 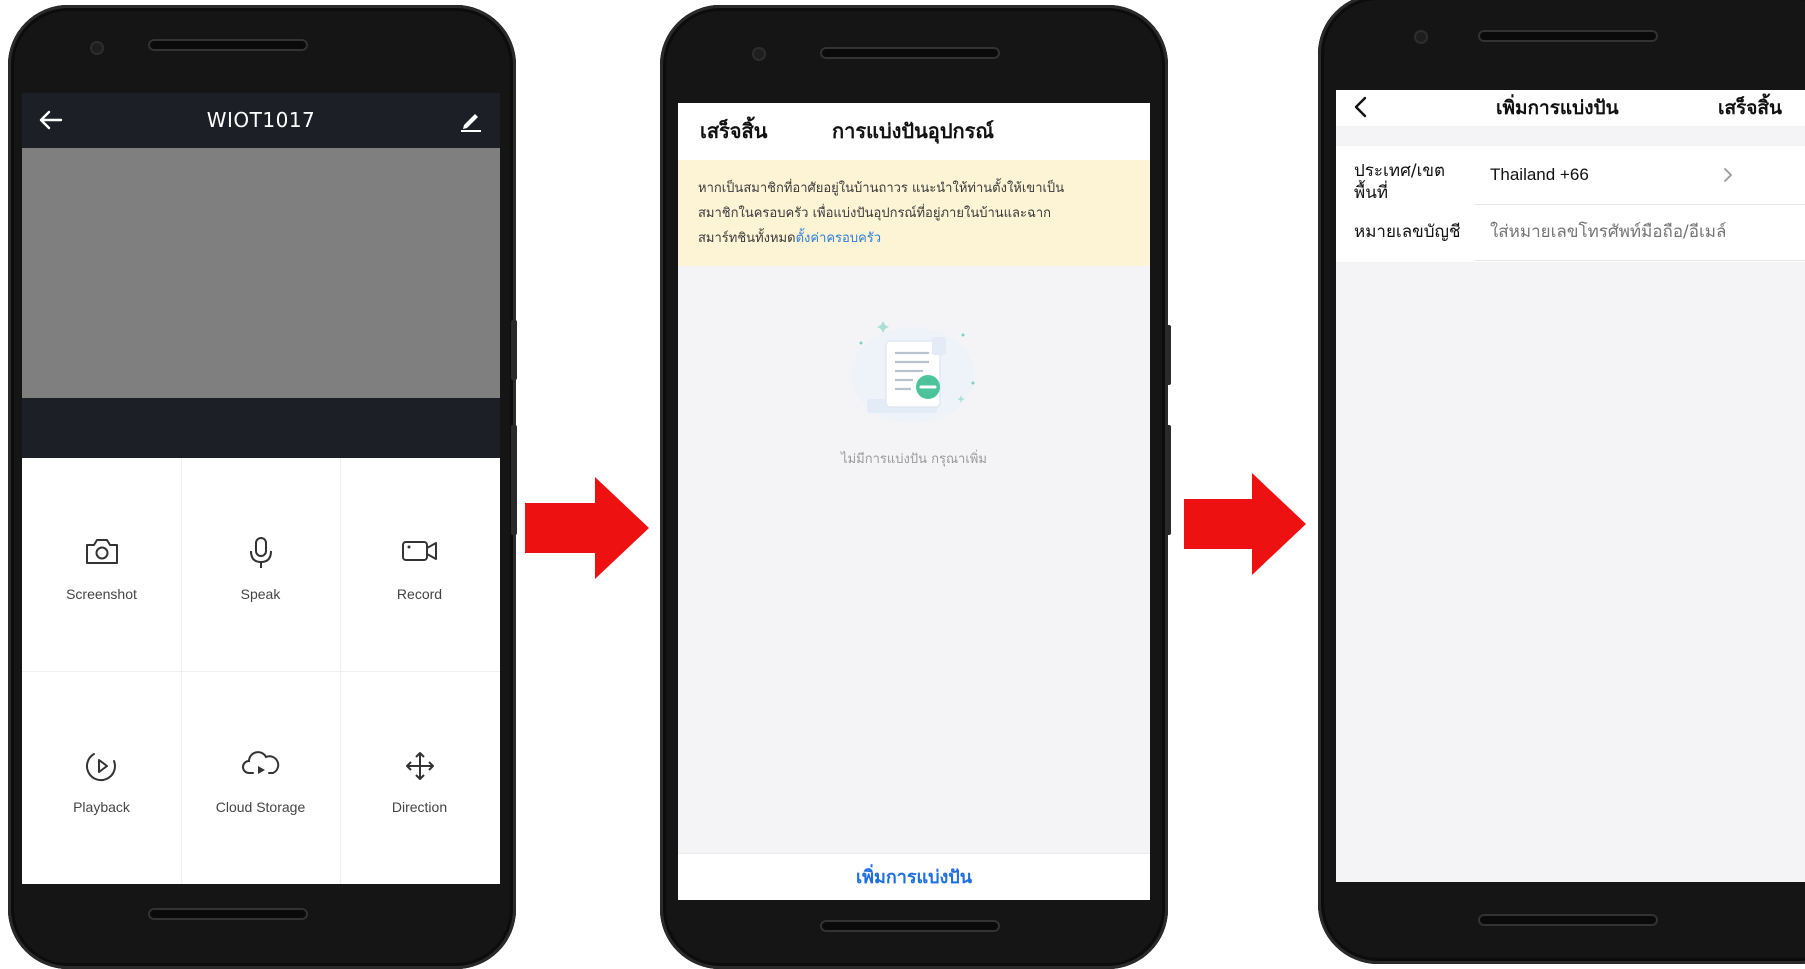 I want to click on empty-state-text: ไม่มีการแบ่งปัน กรุณาเพิ่ม, so click(x=914, y=459).